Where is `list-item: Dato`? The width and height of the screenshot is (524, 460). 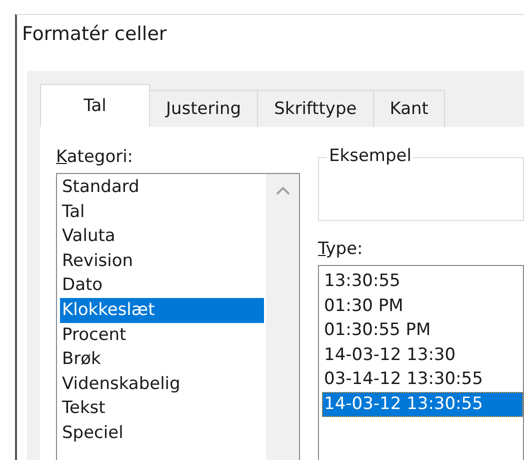 list-item: Dato is located at coordinates (162, 285).